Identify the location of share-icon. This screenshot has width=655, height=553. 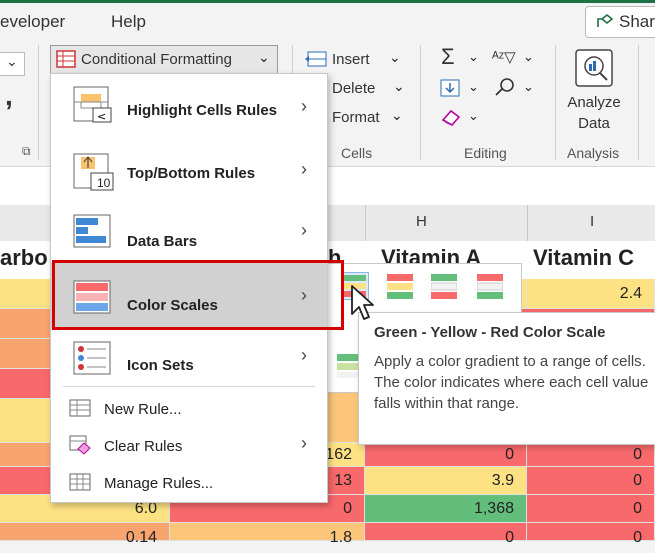
(605, 21).